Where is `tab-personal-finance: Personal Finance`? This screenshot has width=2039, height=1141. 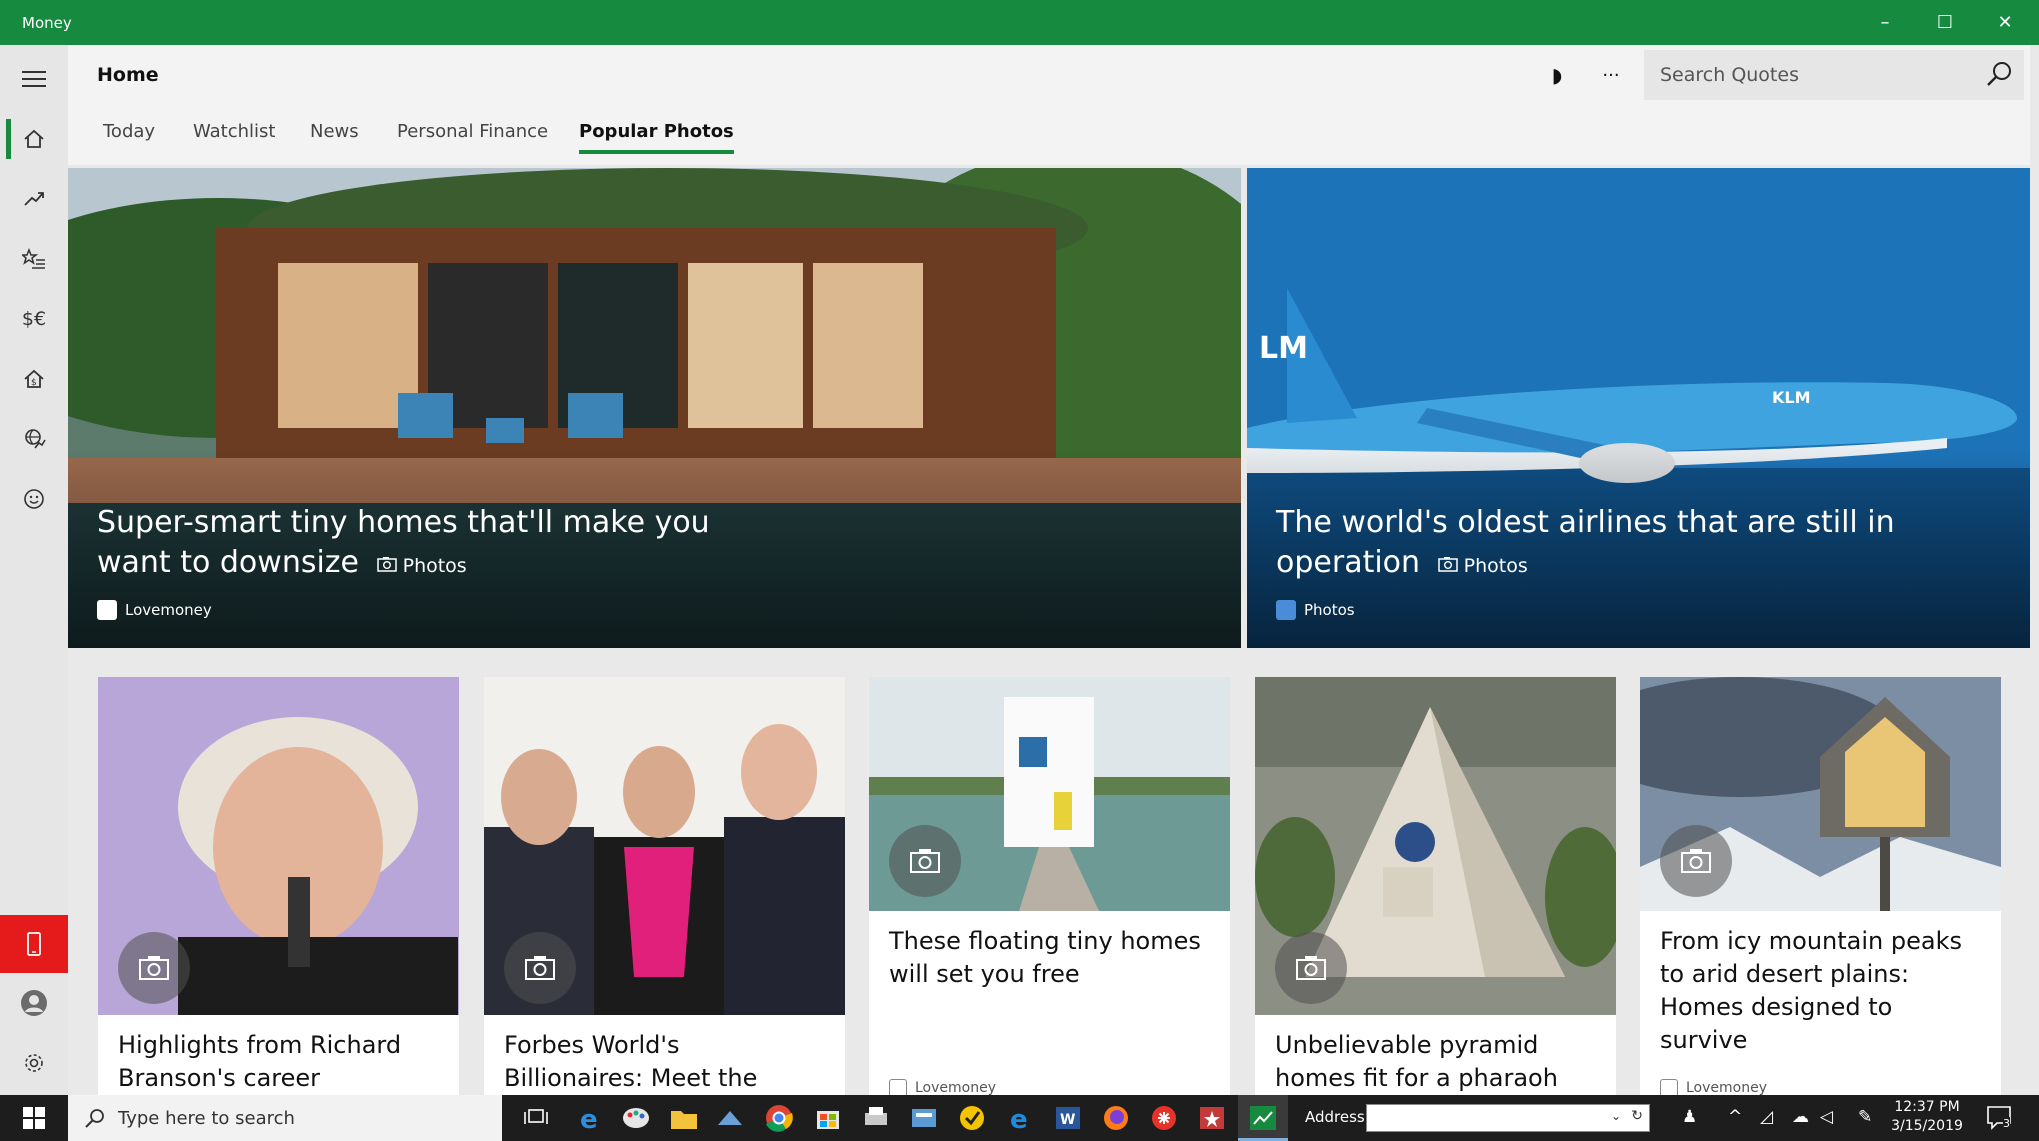 tab-personal-finance: Personal Finance is located at coordinates (472, 131).